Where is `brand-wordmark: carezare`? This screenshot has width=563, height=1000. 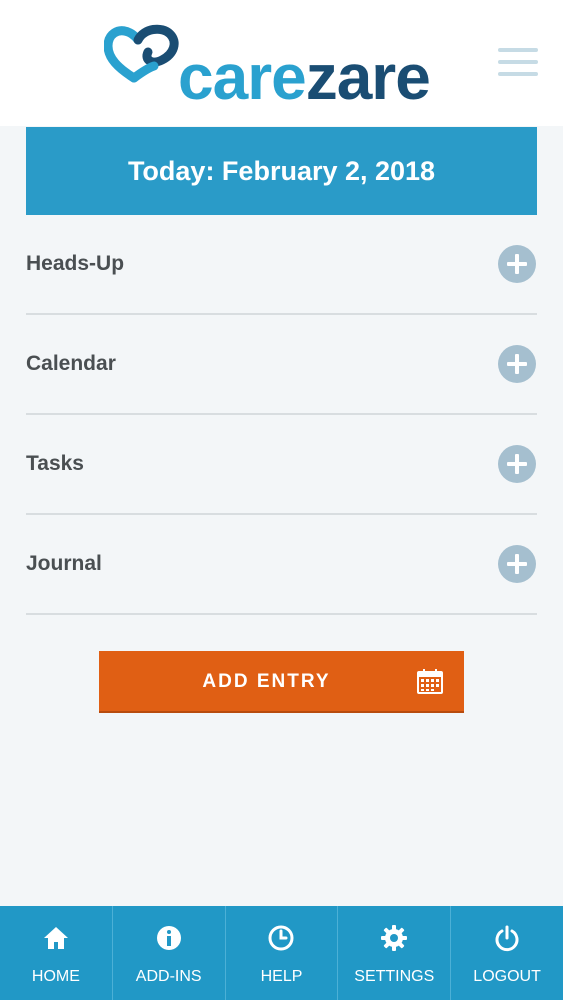
brand-wordmark: carezare is located at coordinates (304, 77).